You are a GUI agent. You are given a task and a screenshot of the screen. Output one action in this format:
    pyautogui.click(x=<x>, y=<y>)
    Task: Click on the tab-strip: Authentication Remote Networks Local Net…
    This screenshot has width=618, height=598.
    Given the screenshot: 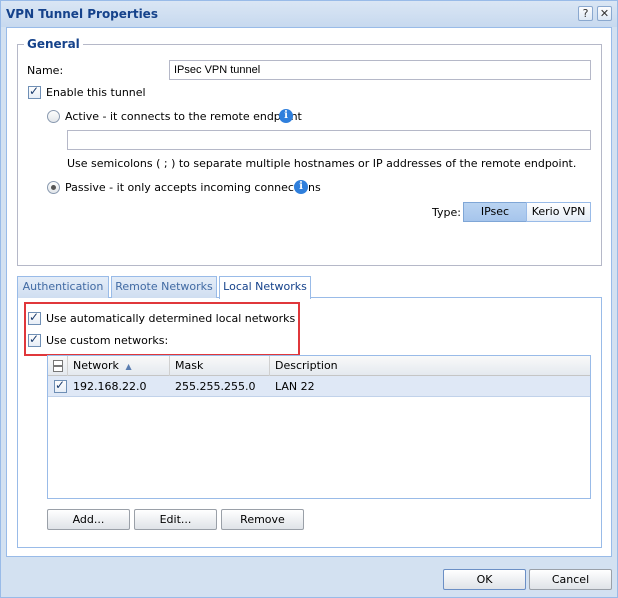 What is the action you would take?
    pyautogui.click(x=309, y=287)
    